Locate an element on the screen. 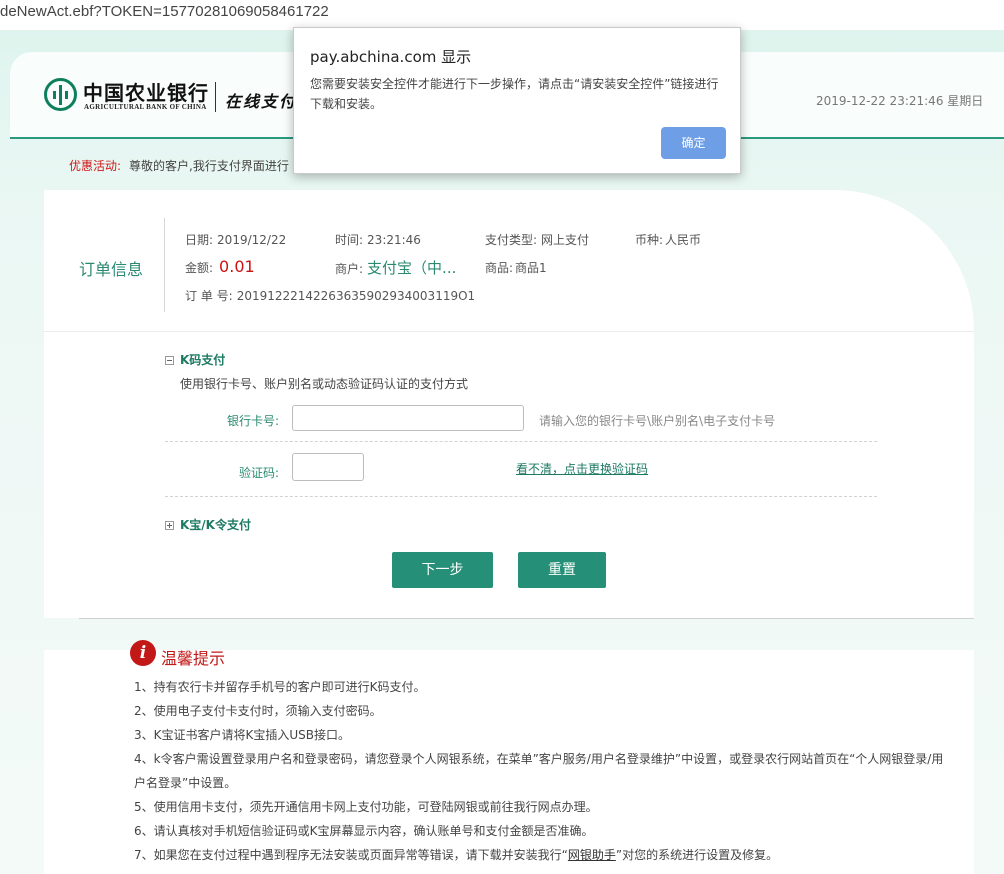  tip-item: 1、持有农行卡并留存手机号的客户即可进行K码支付。 is located at coordinates (280, 687).